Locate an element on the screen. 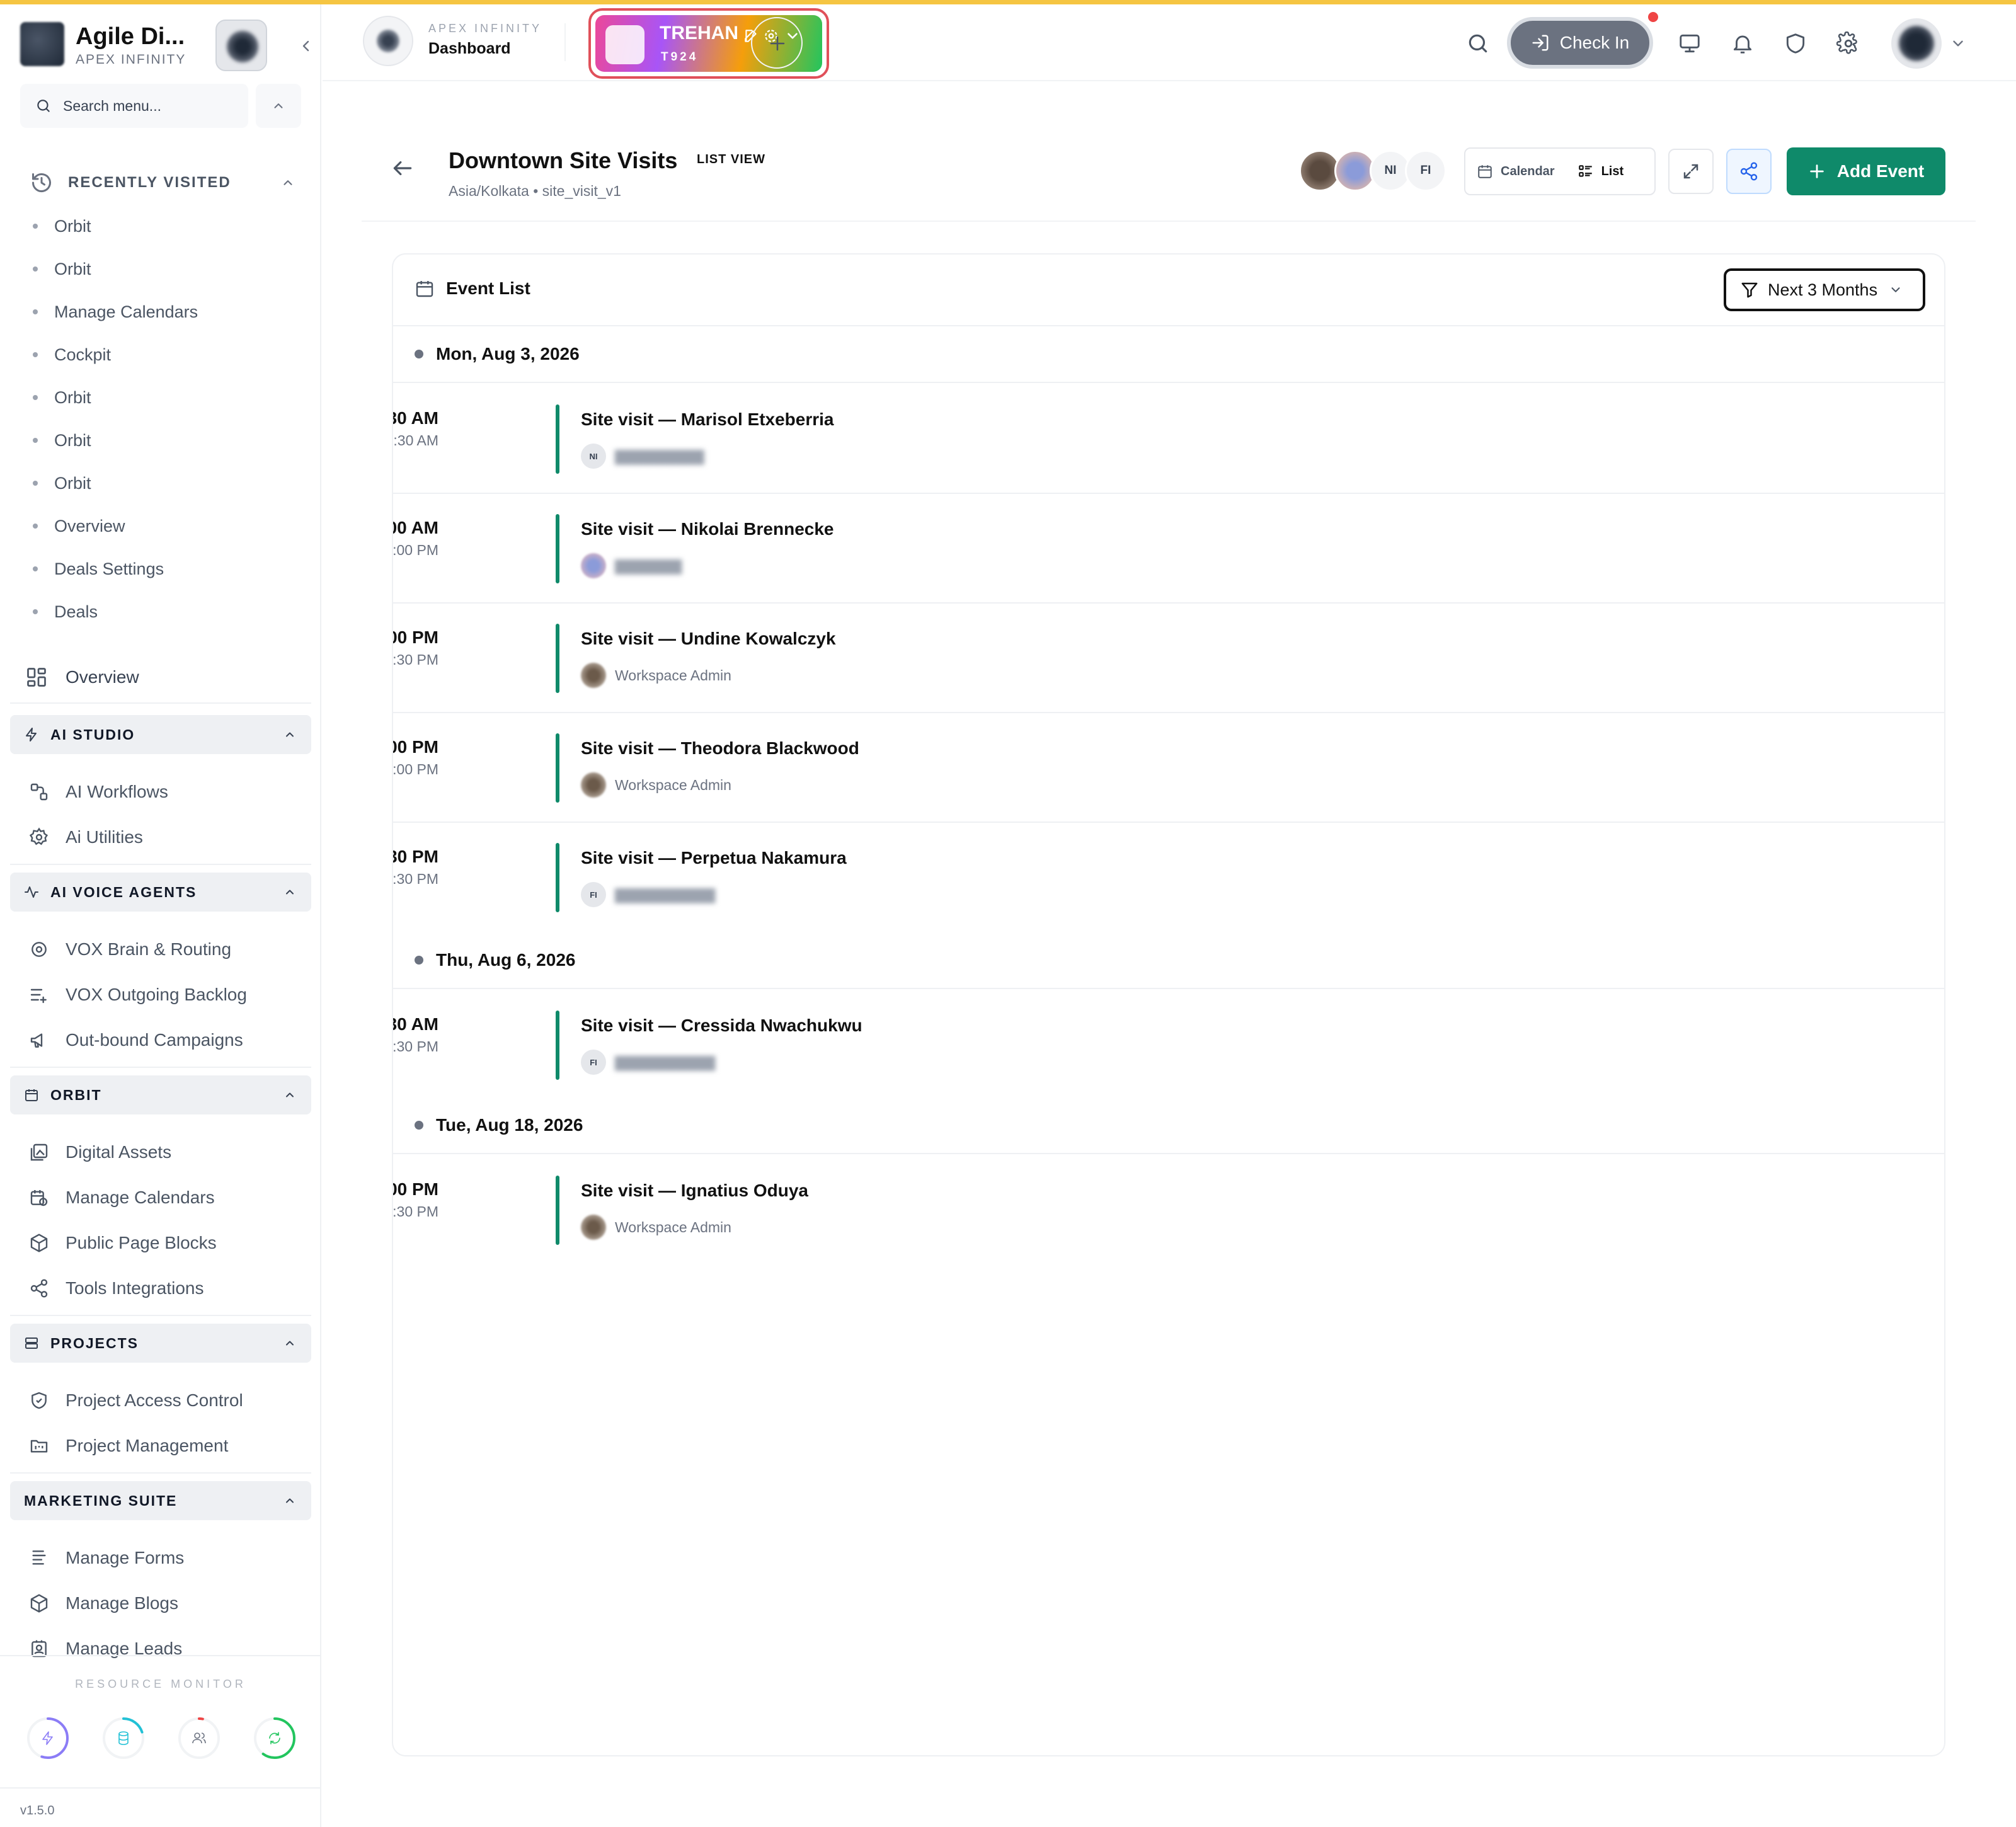 This screenshot has height=1827, width=2016. sidebar-item-project-access-control: Project Access Control is located at coordinates (164, 1400).